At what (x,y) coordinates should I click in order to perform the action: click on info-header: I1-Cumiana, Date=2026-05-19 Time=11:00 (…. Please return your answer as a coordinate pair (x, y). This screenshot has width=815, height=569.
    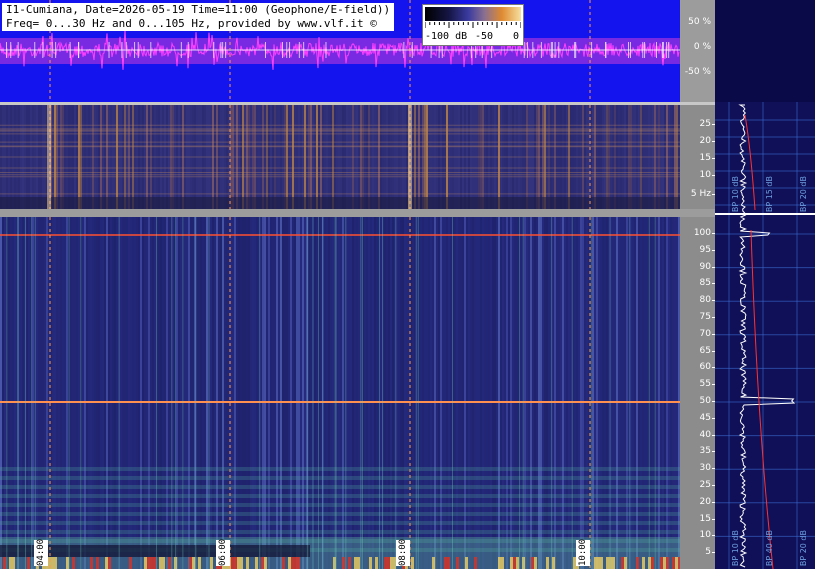
    Looking at the image, I should click on (198, 17).